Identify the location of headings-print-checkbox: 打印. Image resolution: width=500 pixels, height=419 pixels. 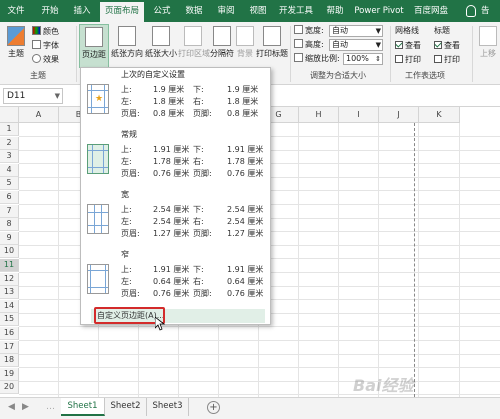
(447, 60).